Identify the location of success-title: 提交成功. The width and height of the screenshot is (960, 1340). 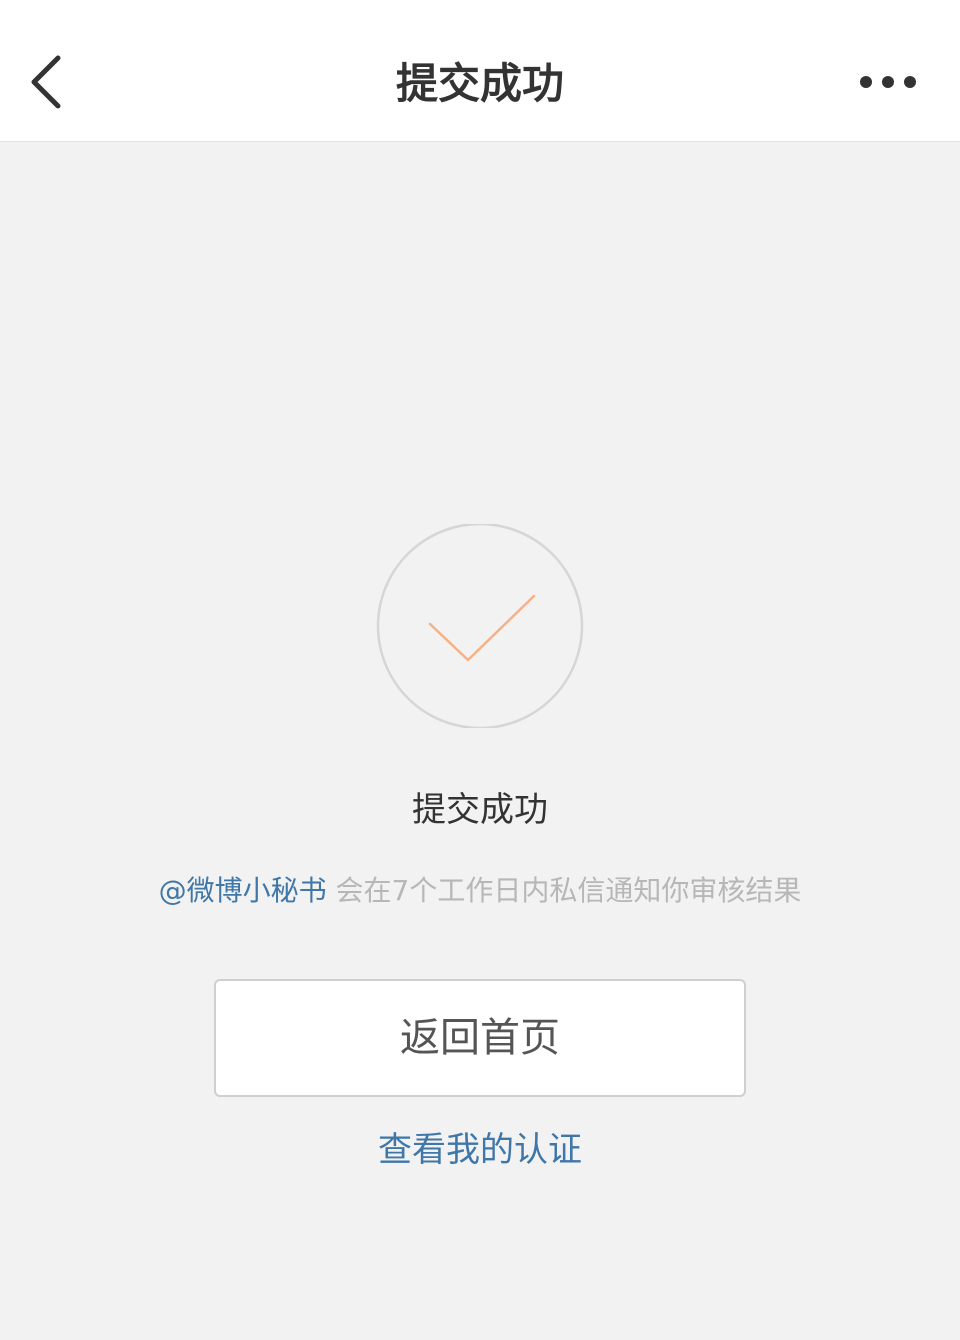
(480, 810).